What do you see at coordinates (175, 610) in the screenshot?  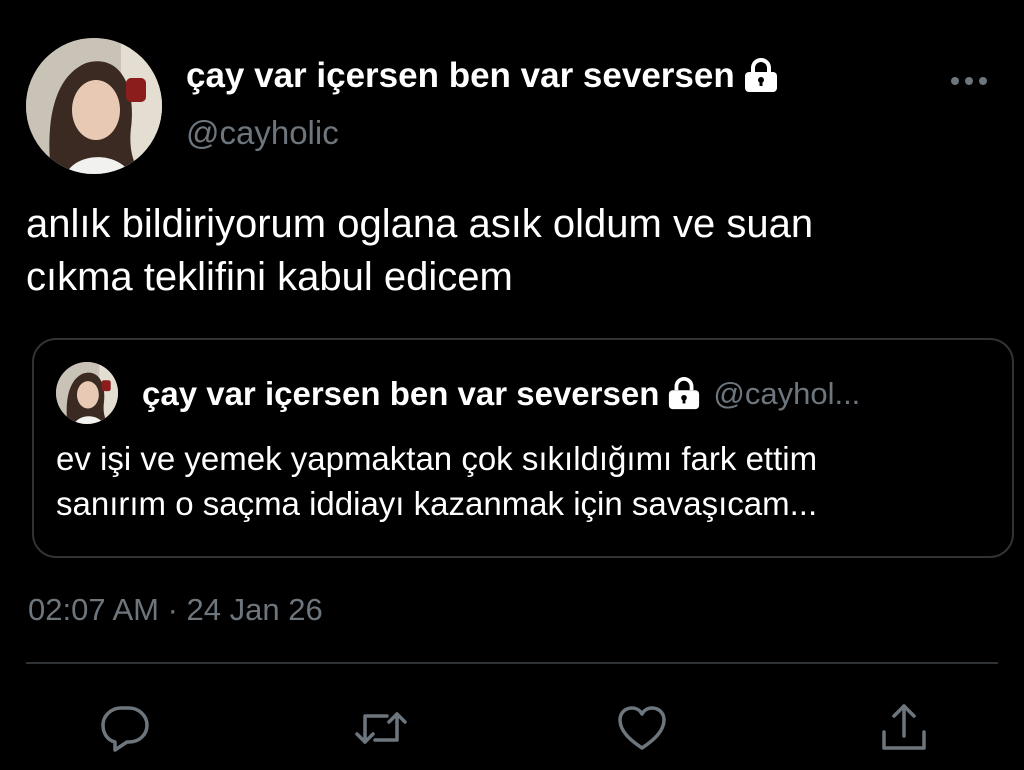 I see `tweet-timestamp: 02:07 AM · 24 Jan 26` at bounding box center [175, 610].